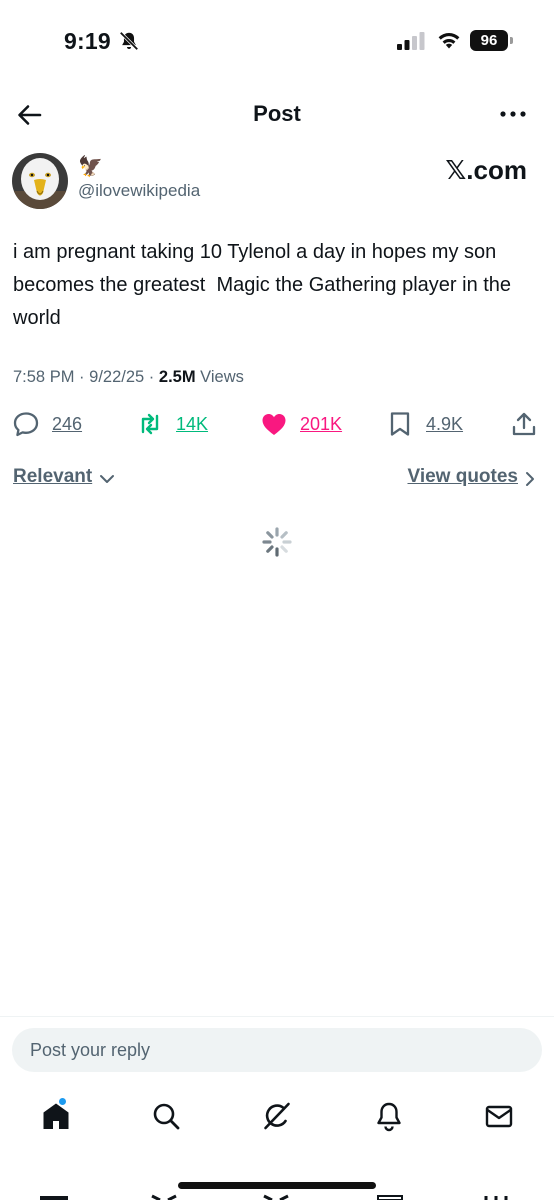 The width and height of the screenshot is (554, 1200). I want to click on tweet-actions: 246 14K 201K 4.9K, so click(277, 426).